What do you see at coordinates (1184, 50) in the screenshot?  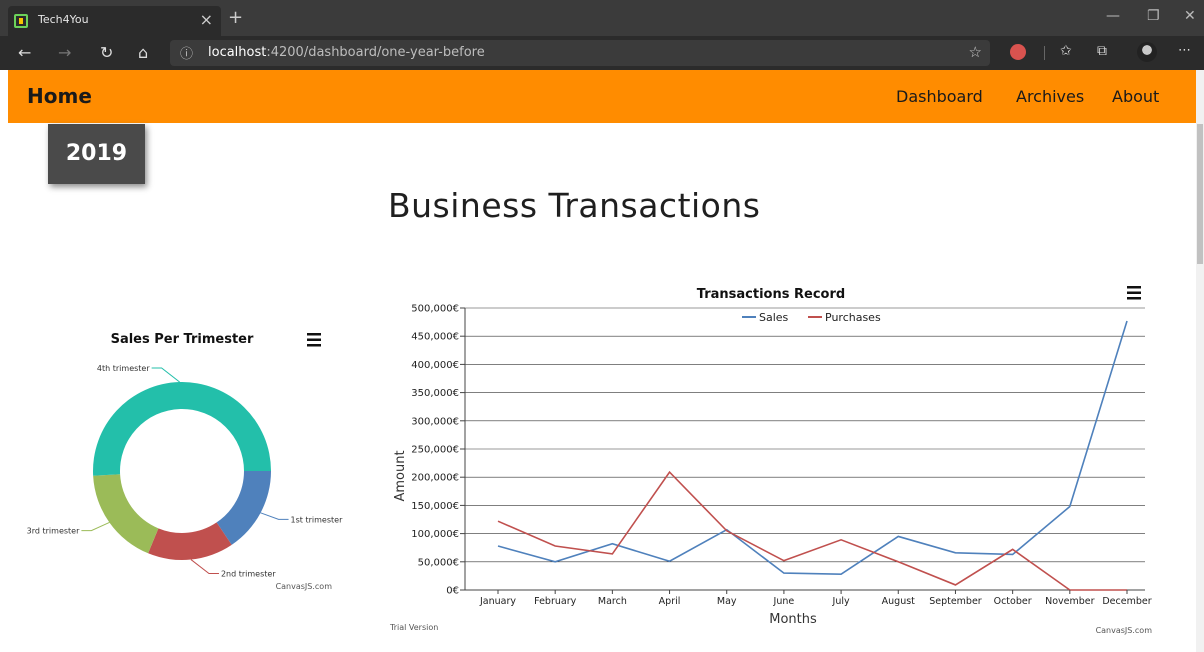 I see `more-icon: ⋯` at bounding box center [1184, 50].